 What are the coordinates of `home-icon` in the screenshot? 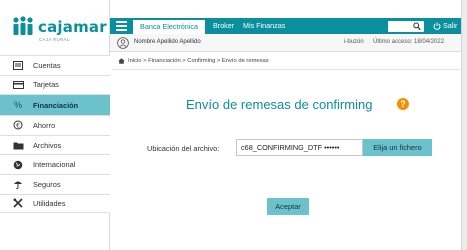 It's located at (121, 61).